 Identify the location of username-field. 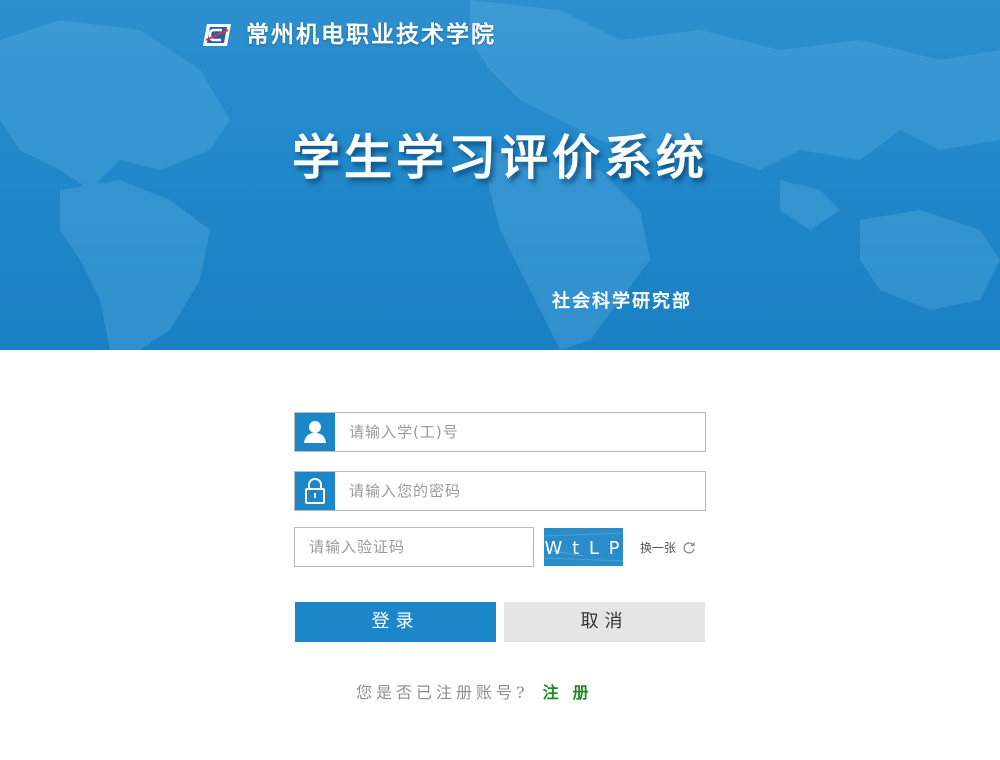
(500, 432).